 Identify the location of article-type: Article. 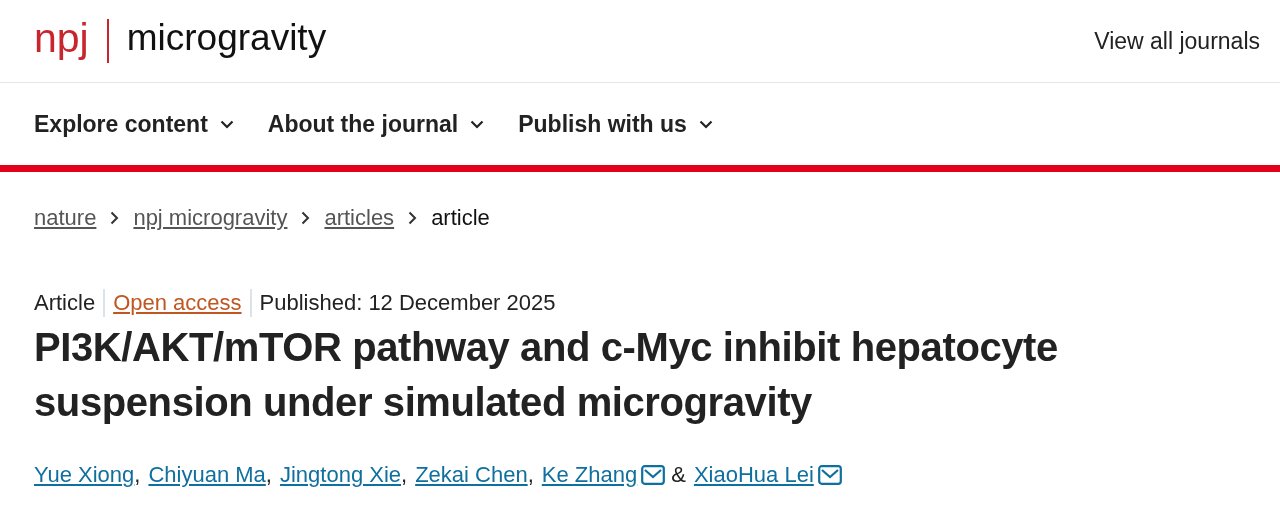
(65, 303).